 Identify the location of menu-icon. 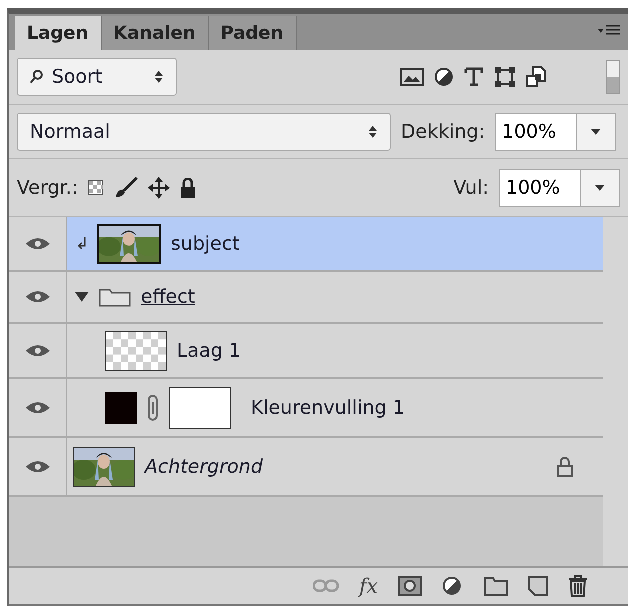
(609, 31).